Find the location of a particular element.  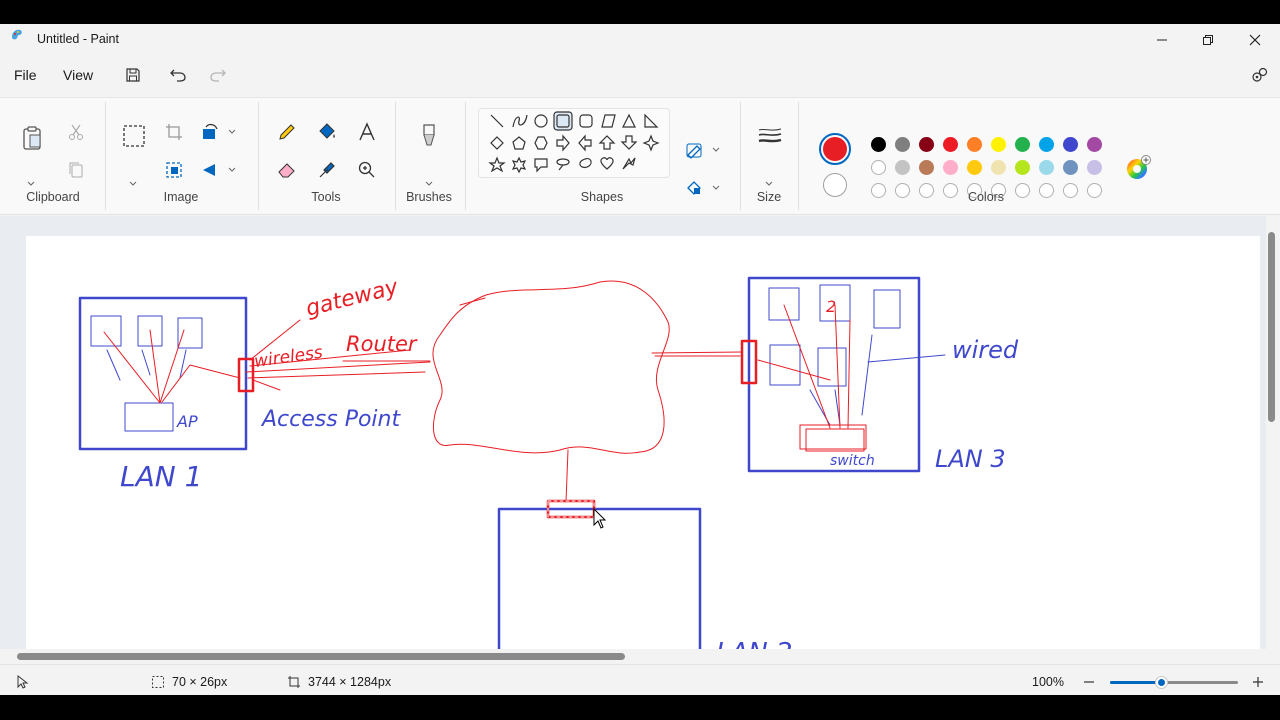

secondary-color is located at coordinates (835, 185).